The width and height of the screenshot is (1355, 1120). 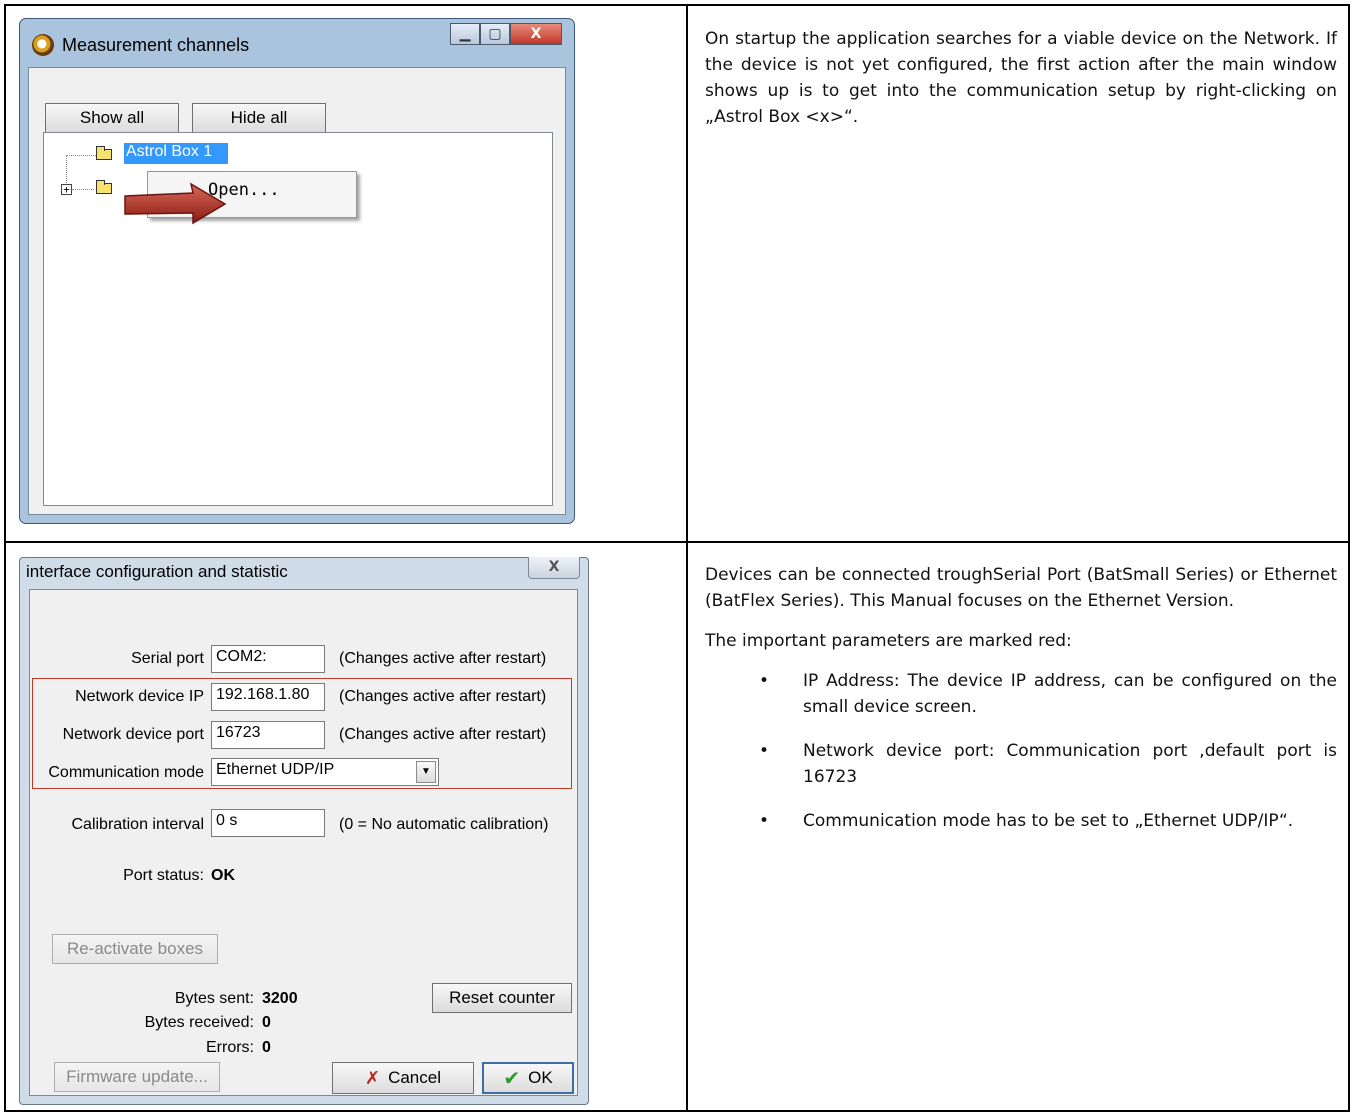 What do you see at coordinates (465, 34) in the screenshot?
I see `minimize-button: ▁` at bounding box center [465, 34].